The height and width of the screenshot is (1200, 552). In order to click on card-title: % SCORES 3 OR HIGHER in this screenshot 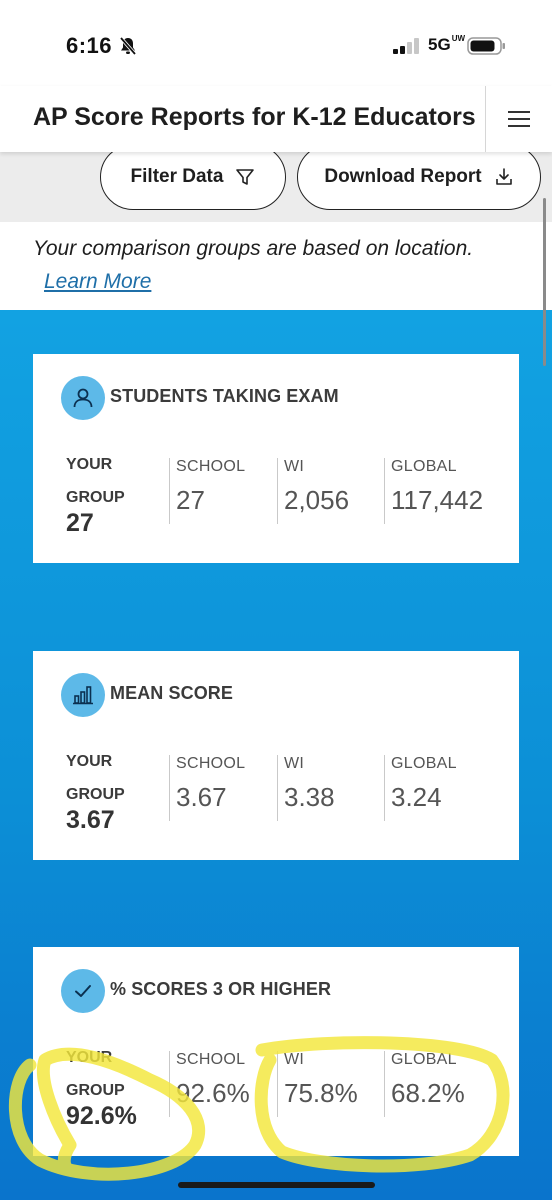, I will do `click(221, 989)`.